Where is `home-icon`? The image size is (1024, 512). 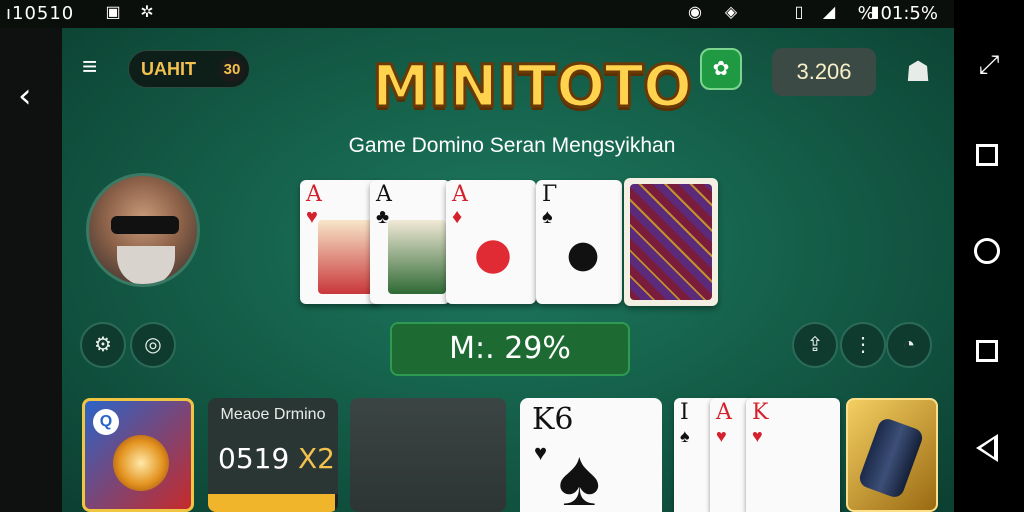 home-icon is located at coordinates (987, 251).